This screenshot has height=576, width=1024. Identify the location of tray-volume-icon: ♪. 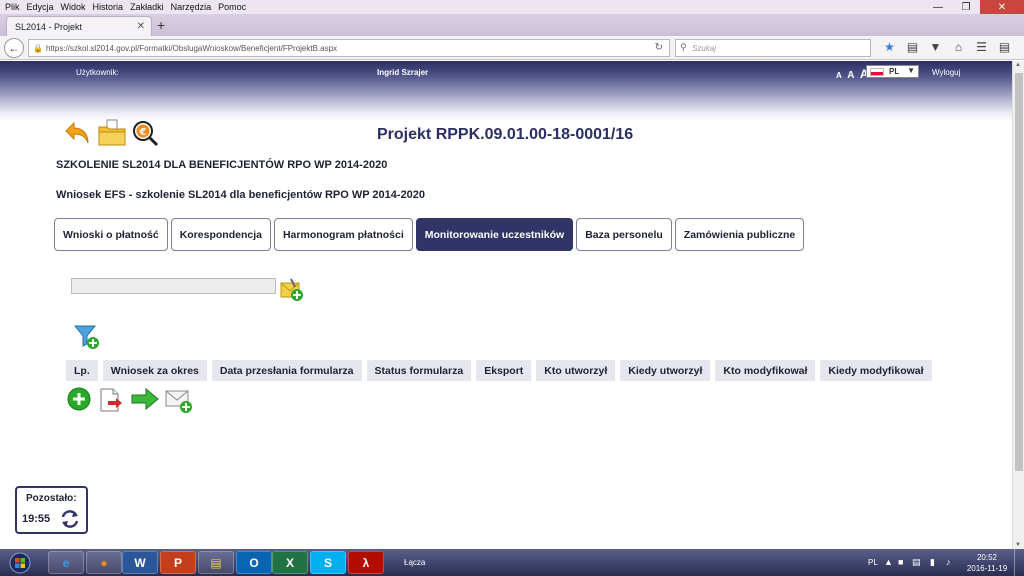
(948, 562).